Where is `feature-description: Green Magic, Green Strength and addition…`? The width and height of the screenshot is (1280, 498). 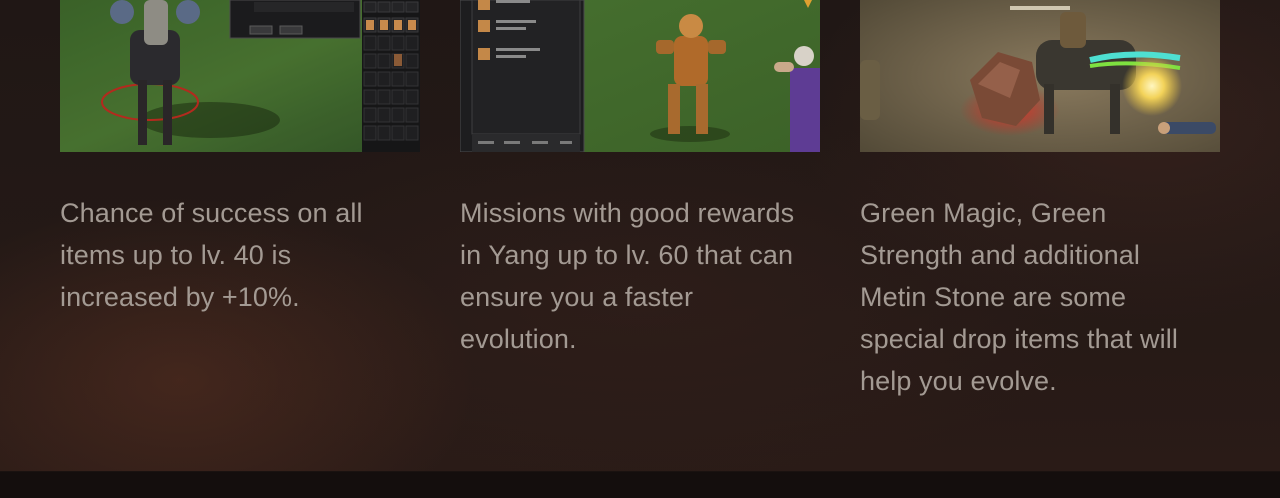
feature-description: Green Magic, Green Strength and addition… is located at coordinates (1019, 297).